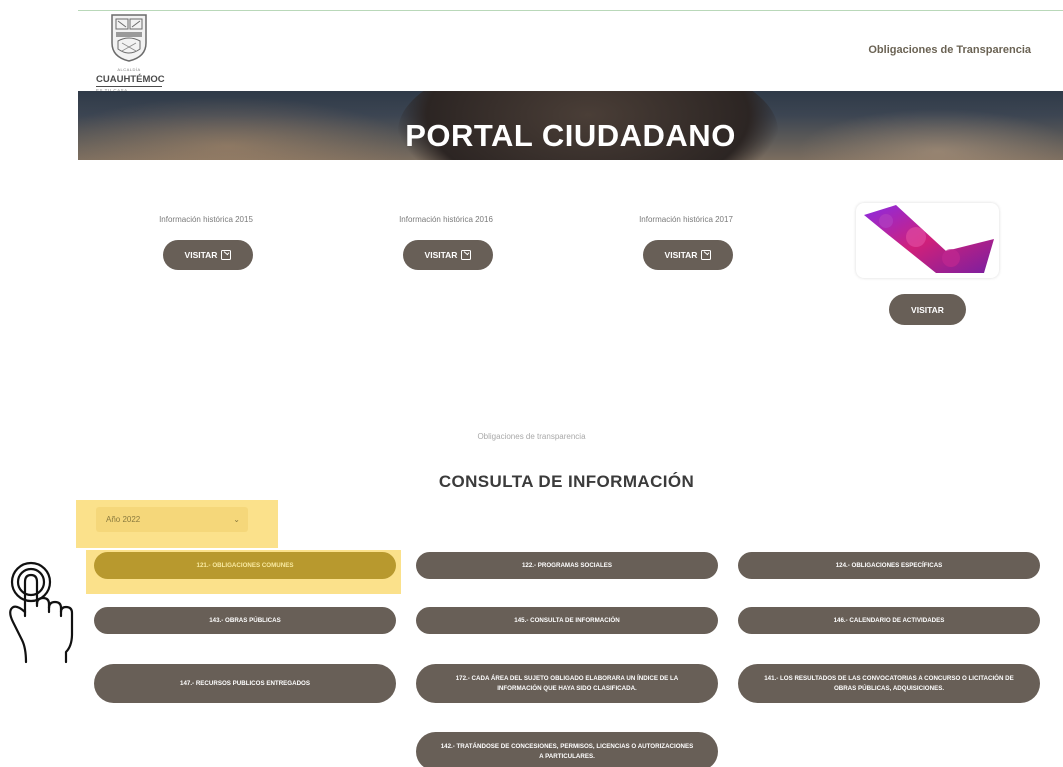  What do you see at coordinates (927, 309) in the screenshot?
I see `visitar-banner-button: VISITAR` at bounding box center [927, 309].